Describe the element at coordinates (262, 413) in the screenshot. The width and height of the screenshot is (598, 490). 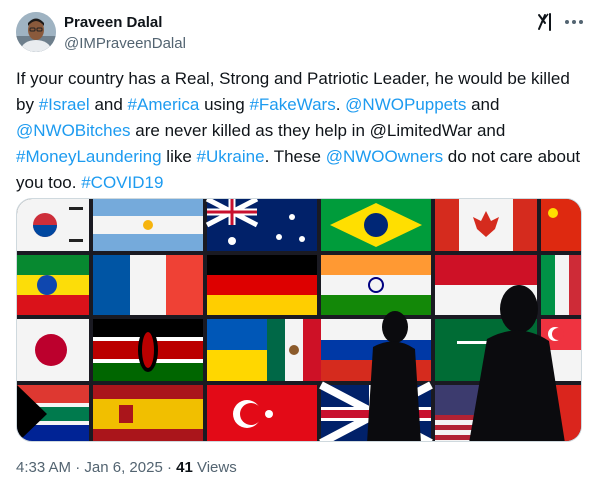
I see `flag-turkey` at that location.